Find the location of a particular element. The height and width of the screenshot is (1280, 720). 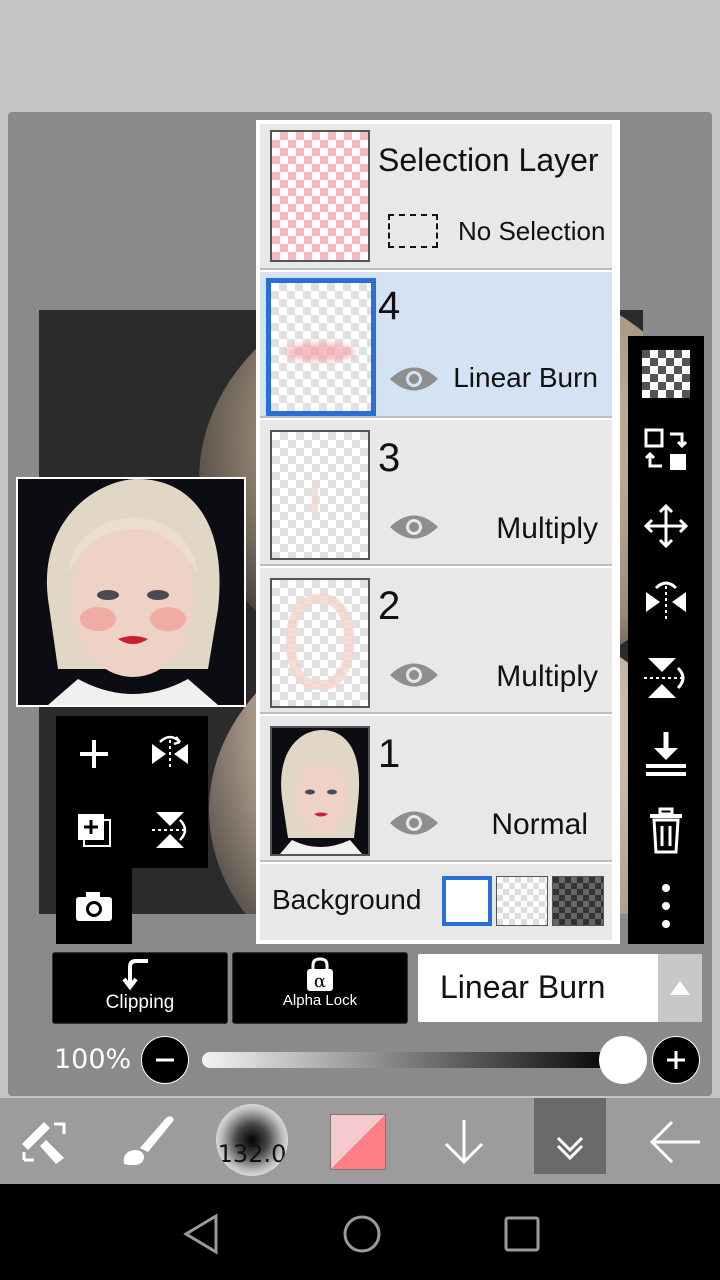

blend-mode-select: Linear Burn is located at coordinates (560, 988).